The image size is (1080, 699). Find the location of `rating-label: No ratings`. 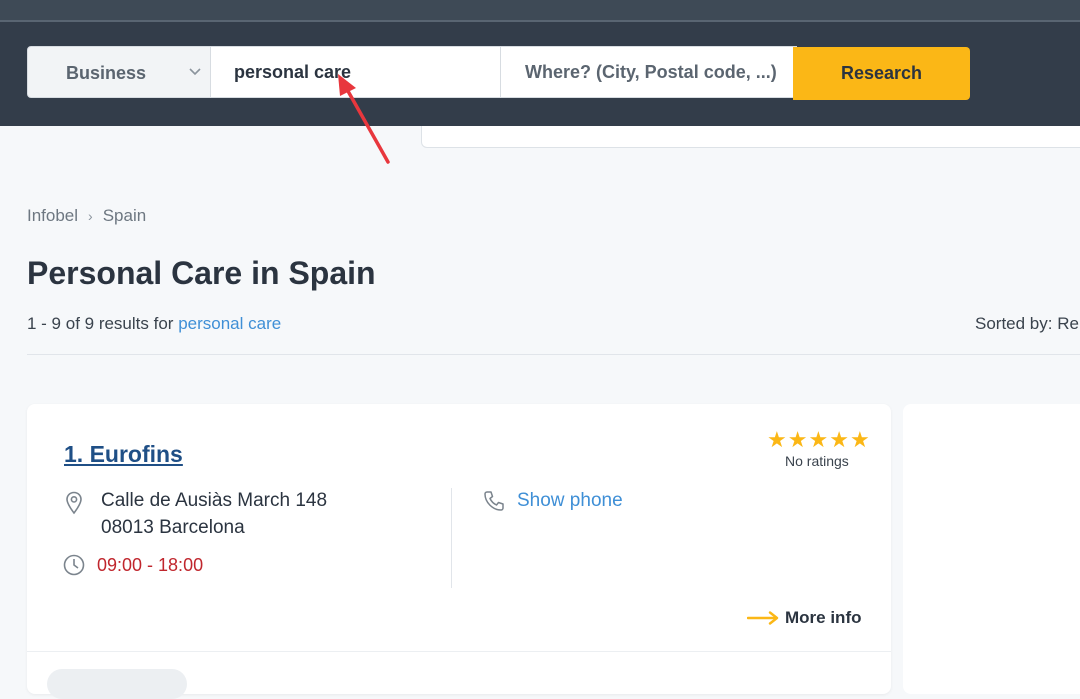

rating-label: No ratings is located at coordinates (817, 461).